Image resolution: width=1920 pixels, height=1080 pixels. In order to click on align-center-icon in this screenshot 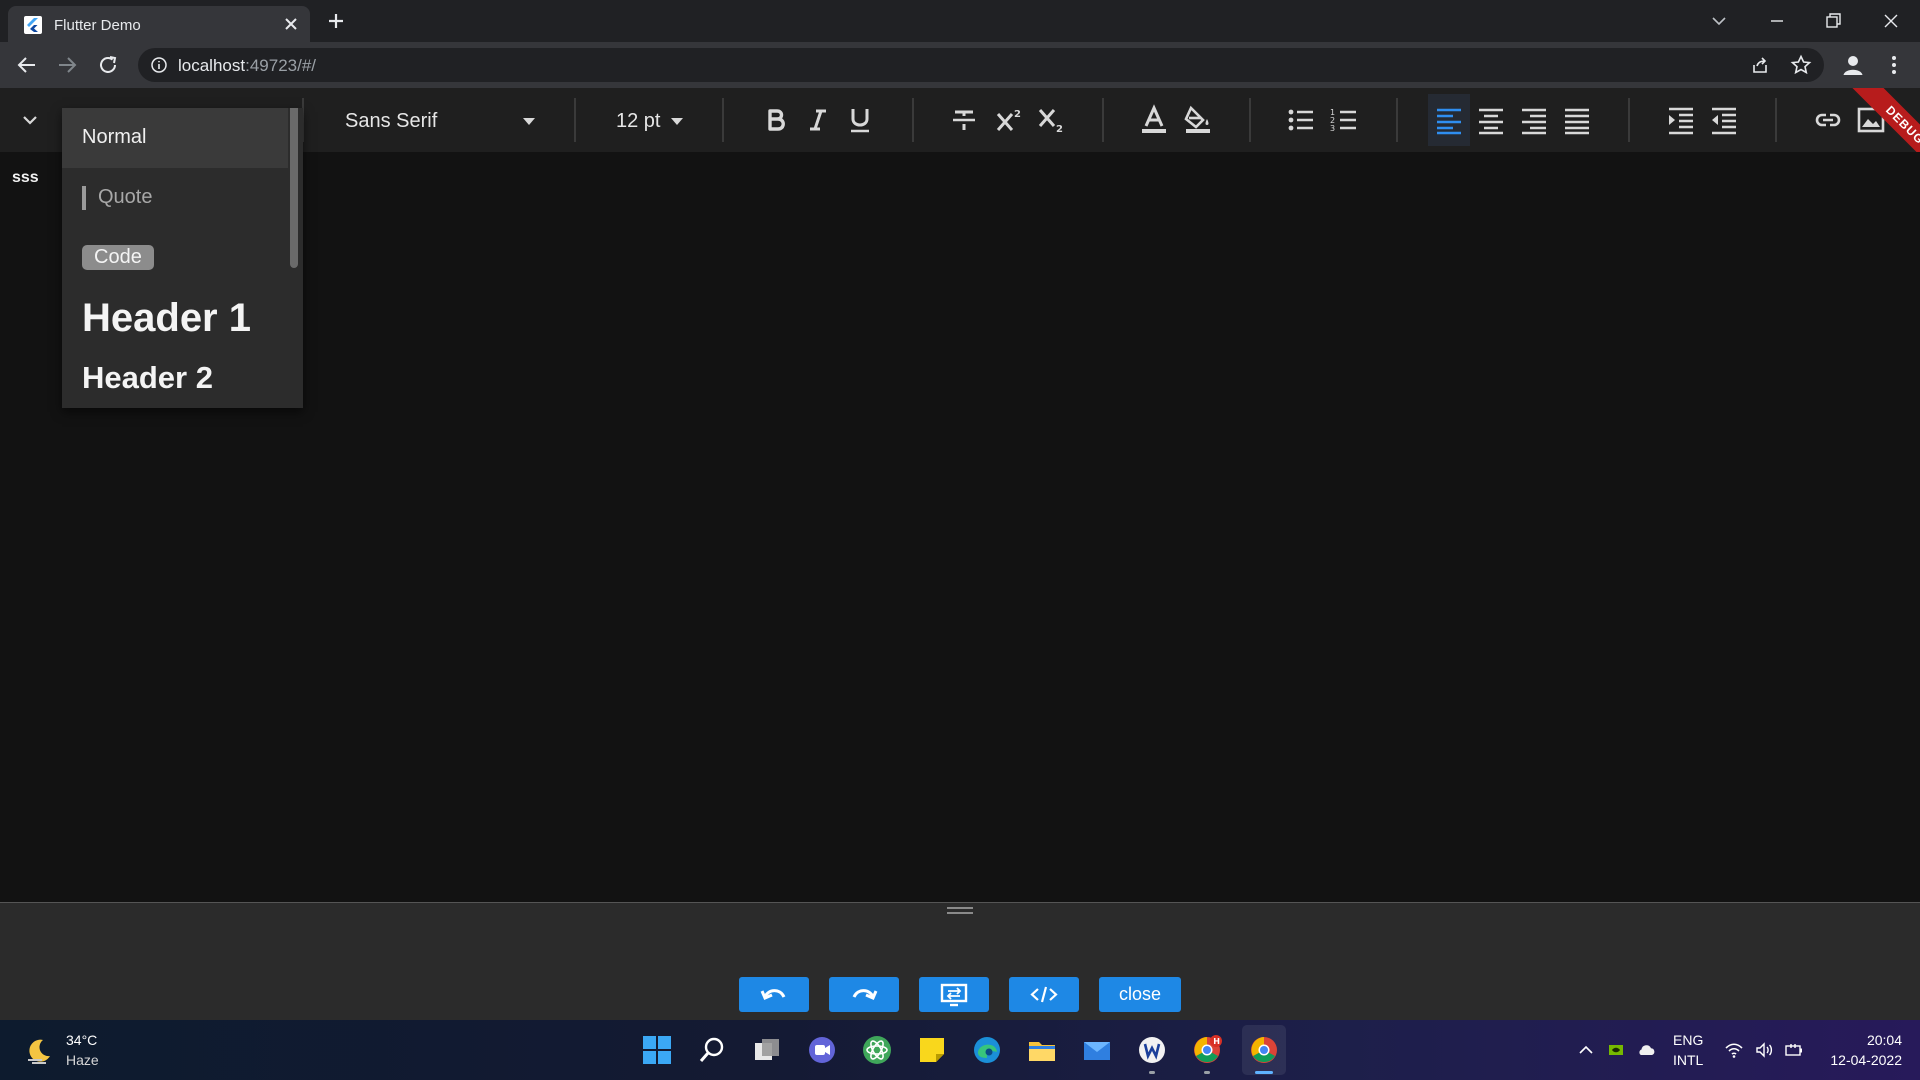, I will do `click(1491, 120)`.